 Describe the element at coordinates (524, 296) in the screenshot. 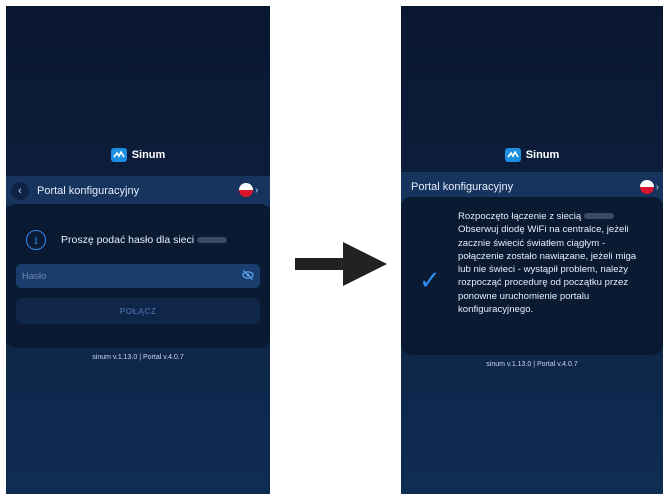

I see `message-line: ponowne uruchomienie portalu` at that location.